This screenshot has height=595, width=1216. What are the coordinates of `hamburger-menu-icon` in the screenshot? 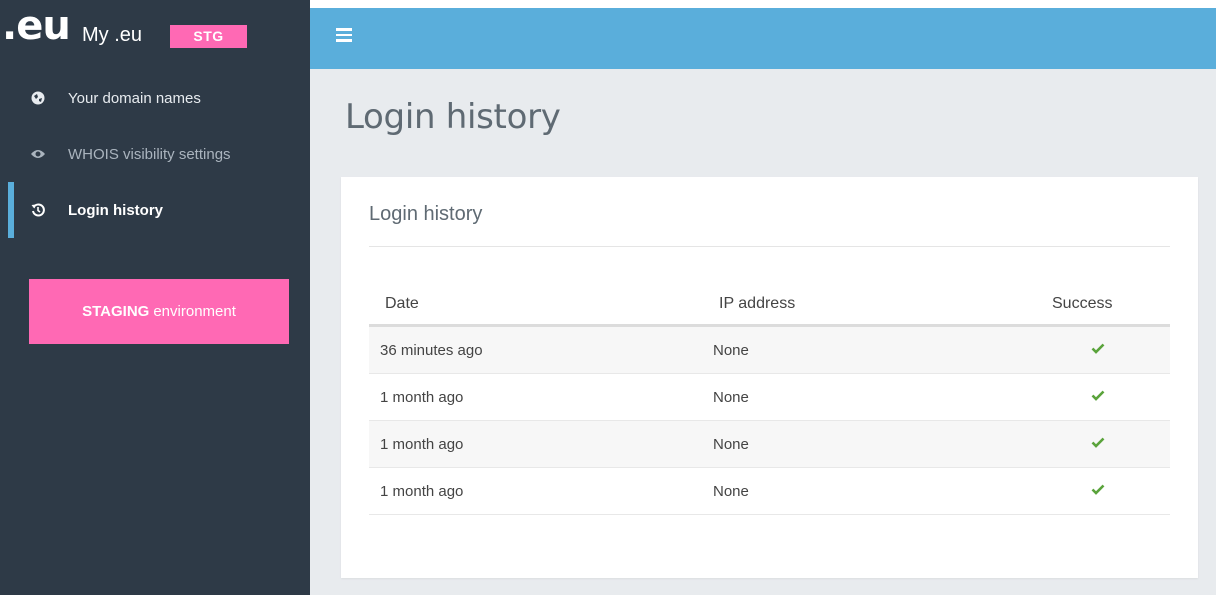 It's located at (344, 35).